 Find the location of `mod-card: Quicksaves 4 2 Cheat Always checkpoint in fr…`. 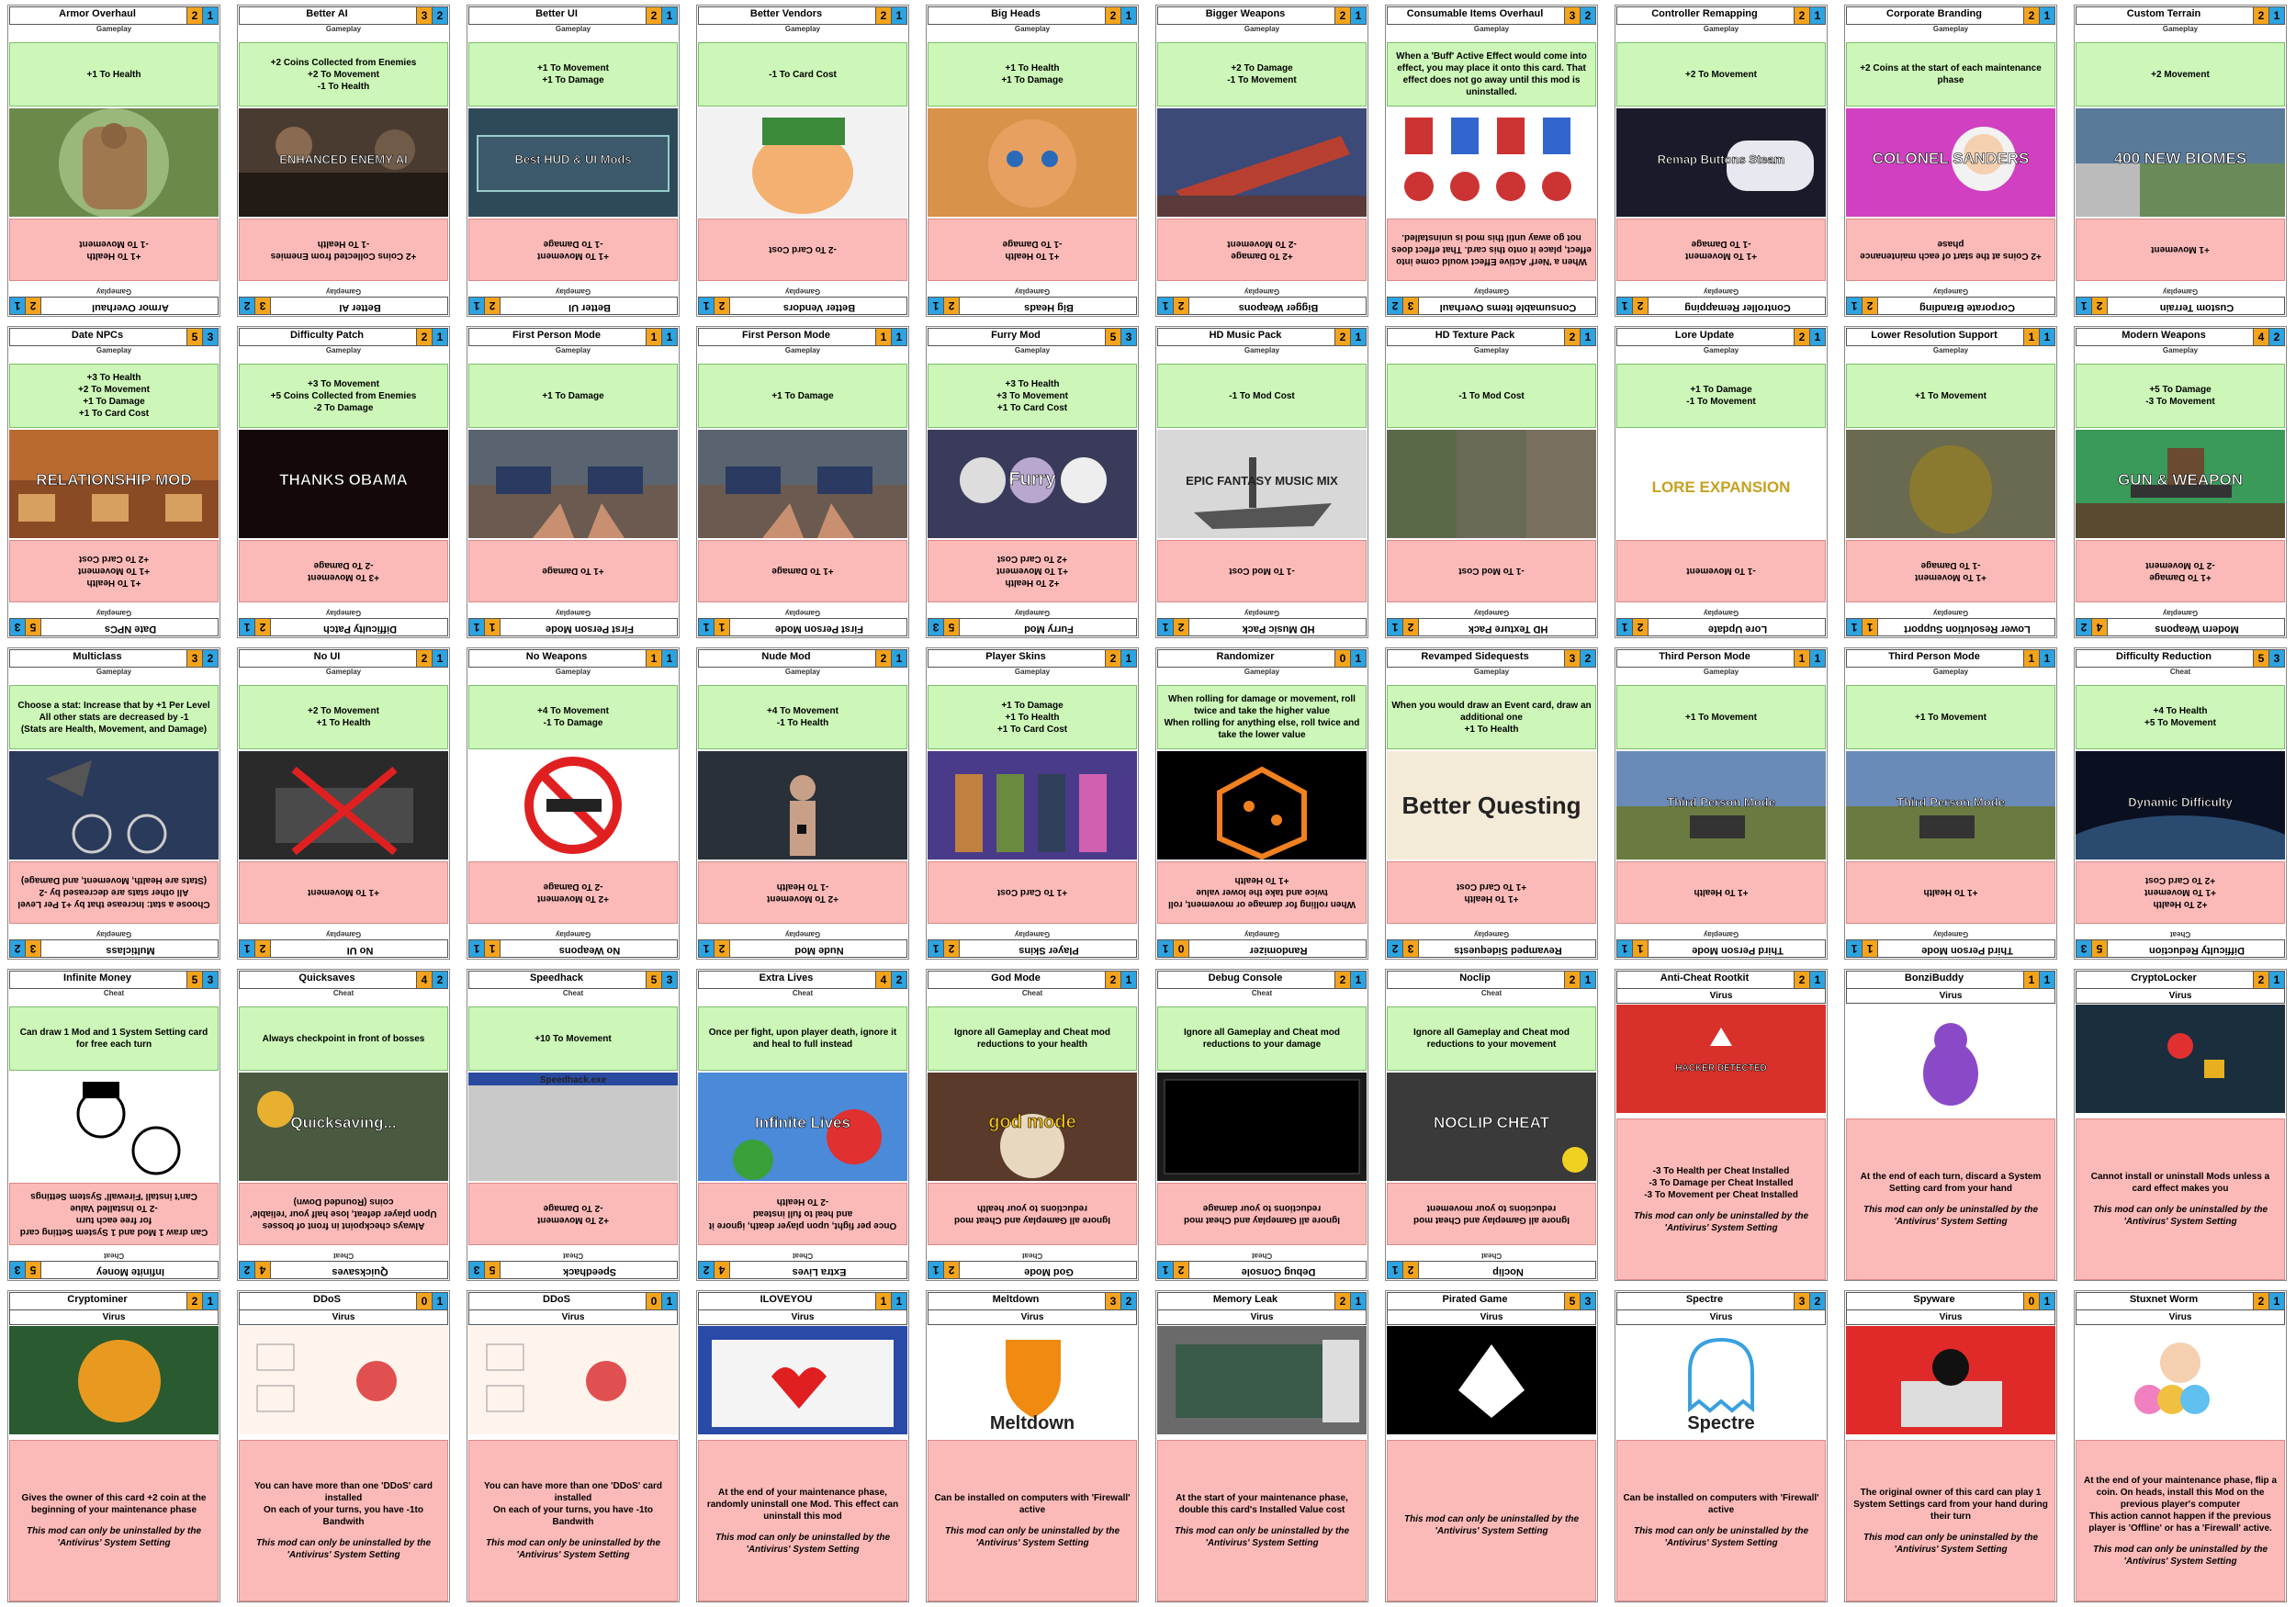

mod-card: Quicksaves 4 2 Cheat Always checkpoint in fr… is located at coordinates (343, 1125).